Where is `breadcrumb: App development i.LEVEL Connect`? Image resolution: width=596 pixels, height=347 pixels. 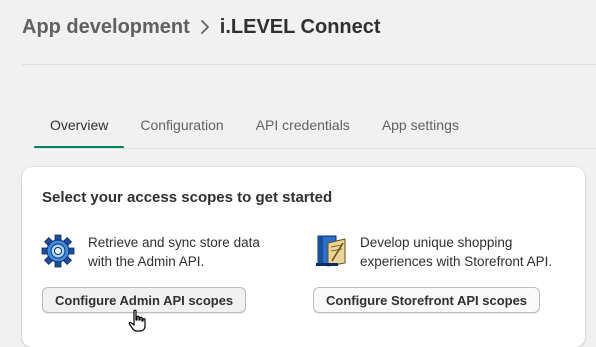 breadcrumb: App development i.LEVEL Connect is located at coordinates (201, 27).